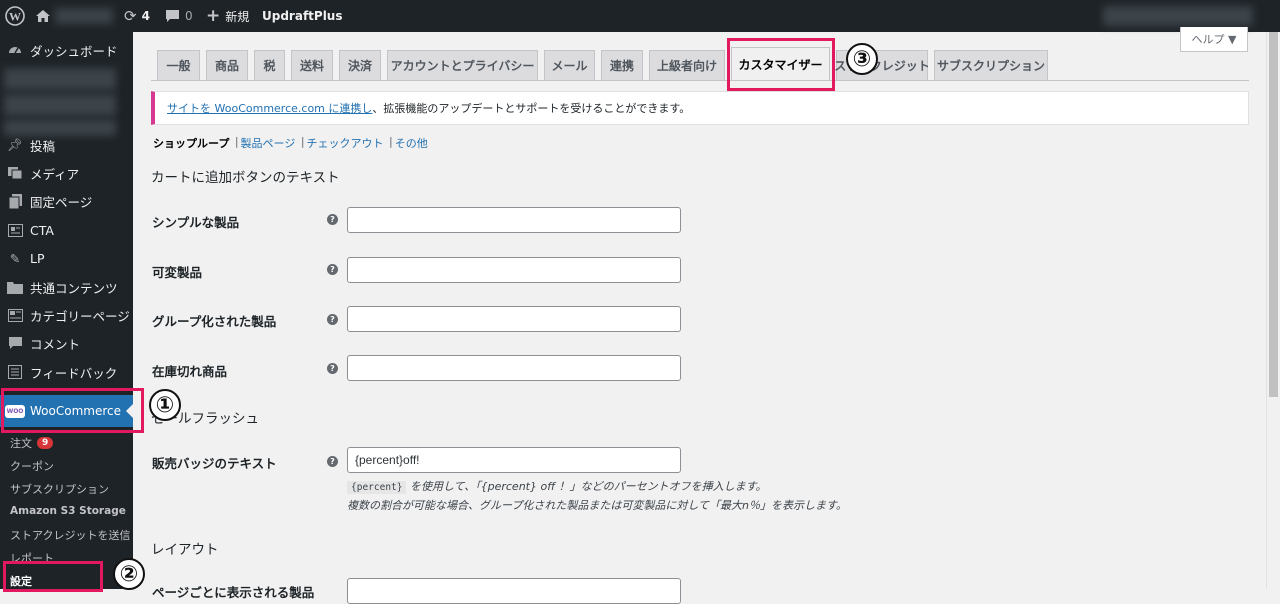 This screenshot has width=1280, height=604. Describe the element at coordinates (214, 463) in the screenshot. I see `field-label-sale-badge: 販売バッジのテキスト` at that location.